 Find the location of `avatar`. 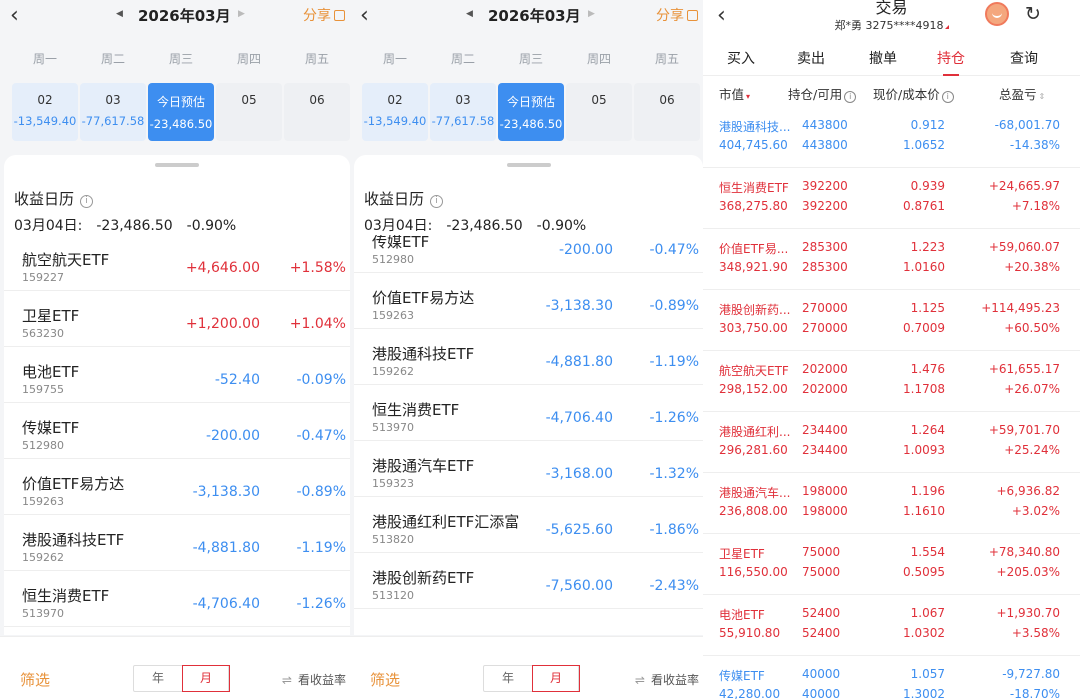

avatar is located at coordinates (997, 14).